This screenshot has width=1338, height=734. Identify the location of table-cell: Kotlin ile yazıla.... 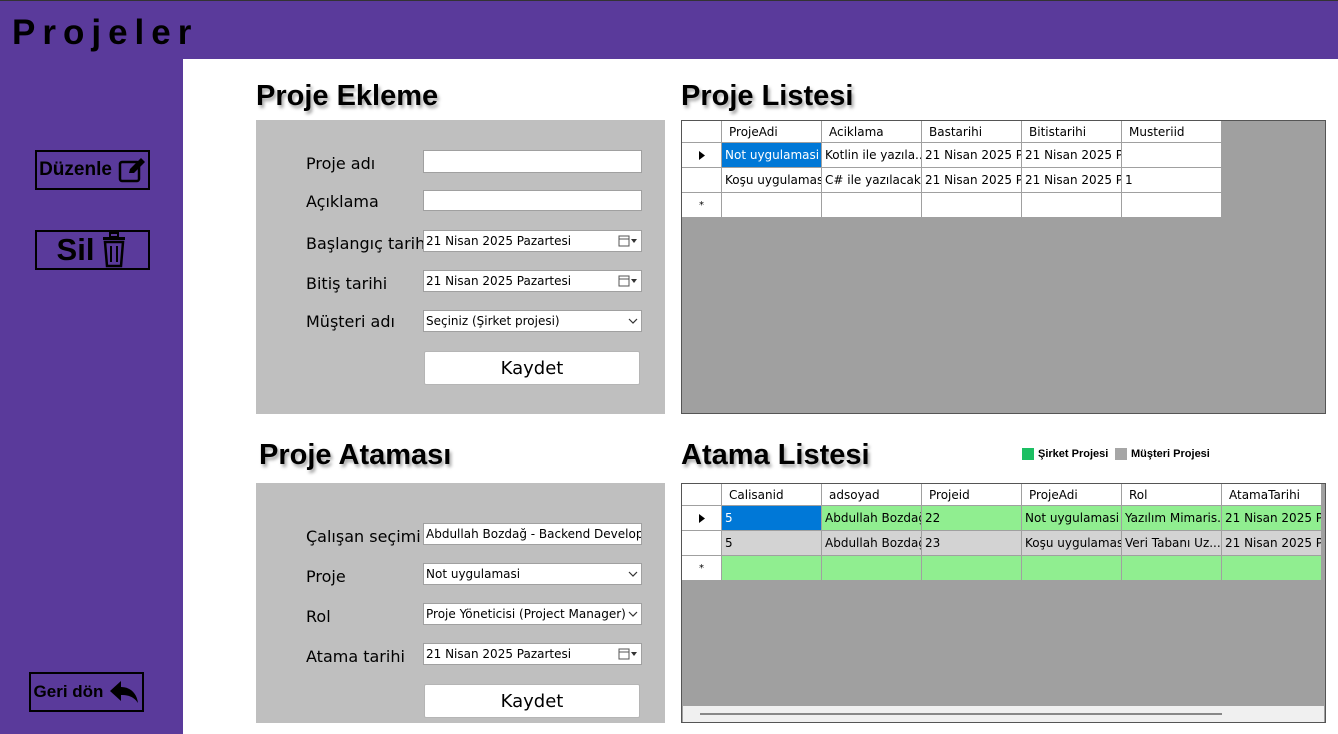
(872, 155).